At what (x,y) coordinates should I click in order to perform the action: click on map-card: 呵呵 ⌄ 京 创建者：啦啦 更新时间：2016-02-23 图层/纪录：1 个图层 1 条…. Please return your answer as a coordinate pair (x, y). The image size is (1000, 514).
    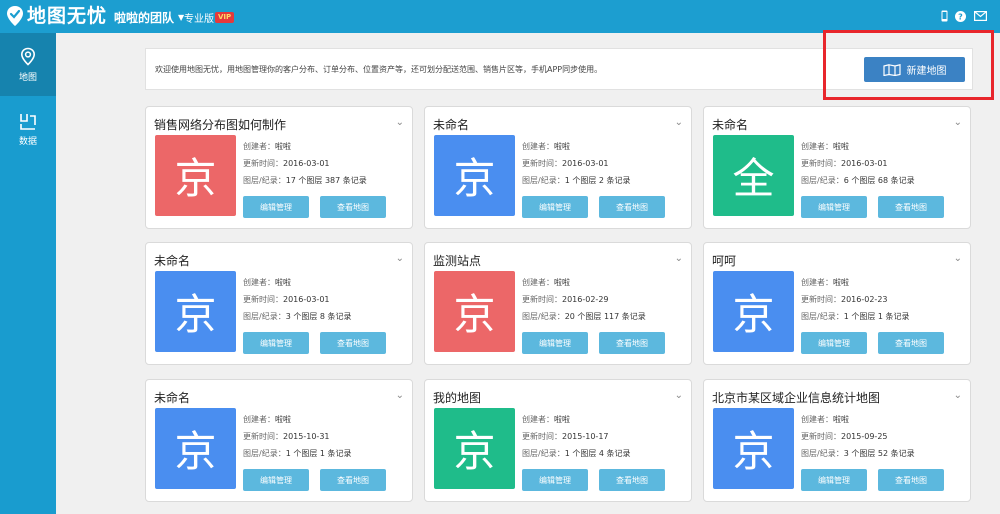
    Looking at the image, I should click on (837, 303).